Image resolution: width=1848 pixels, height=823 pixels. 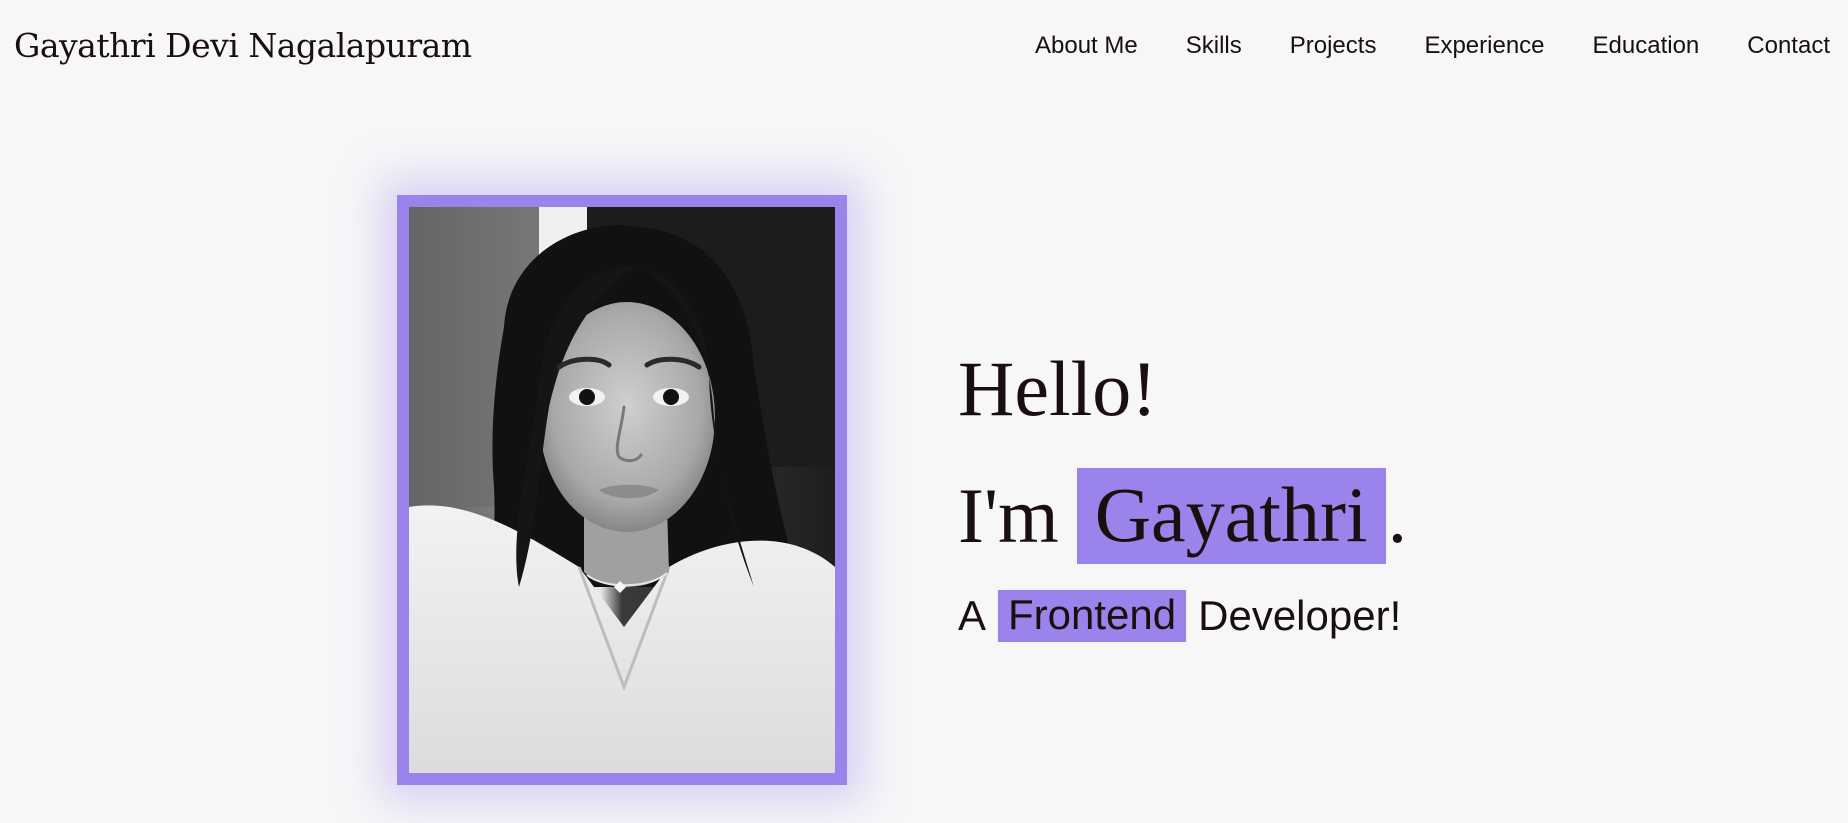 What do you see at coordinates (1231, 516) in the screenshot?
I see `name-highlight: Gayathri` at bounding box center [1231, 516].